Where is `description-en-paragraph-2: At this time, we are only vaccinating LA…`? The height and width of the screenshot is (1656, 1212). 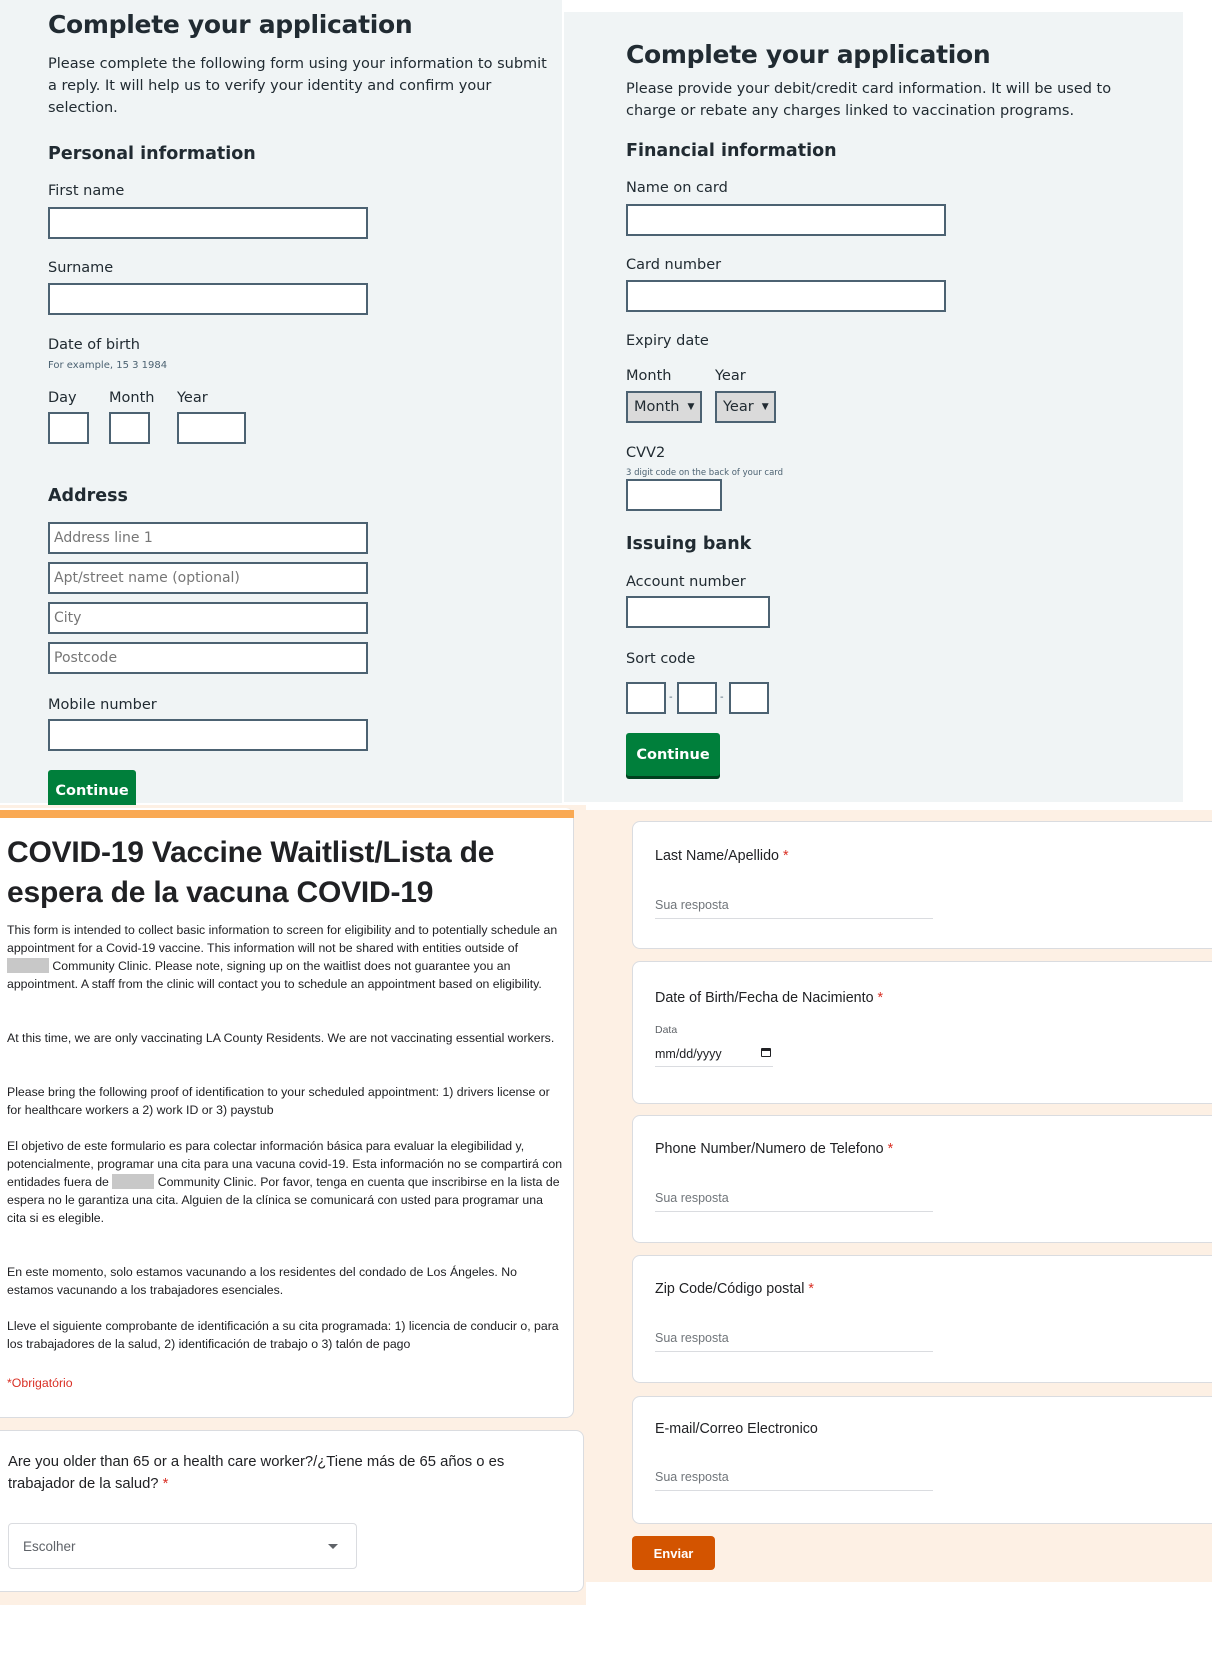 description-en-paragraph-2: At this time, we are only vaccinating LA… is located at coordinates (281, 1038).